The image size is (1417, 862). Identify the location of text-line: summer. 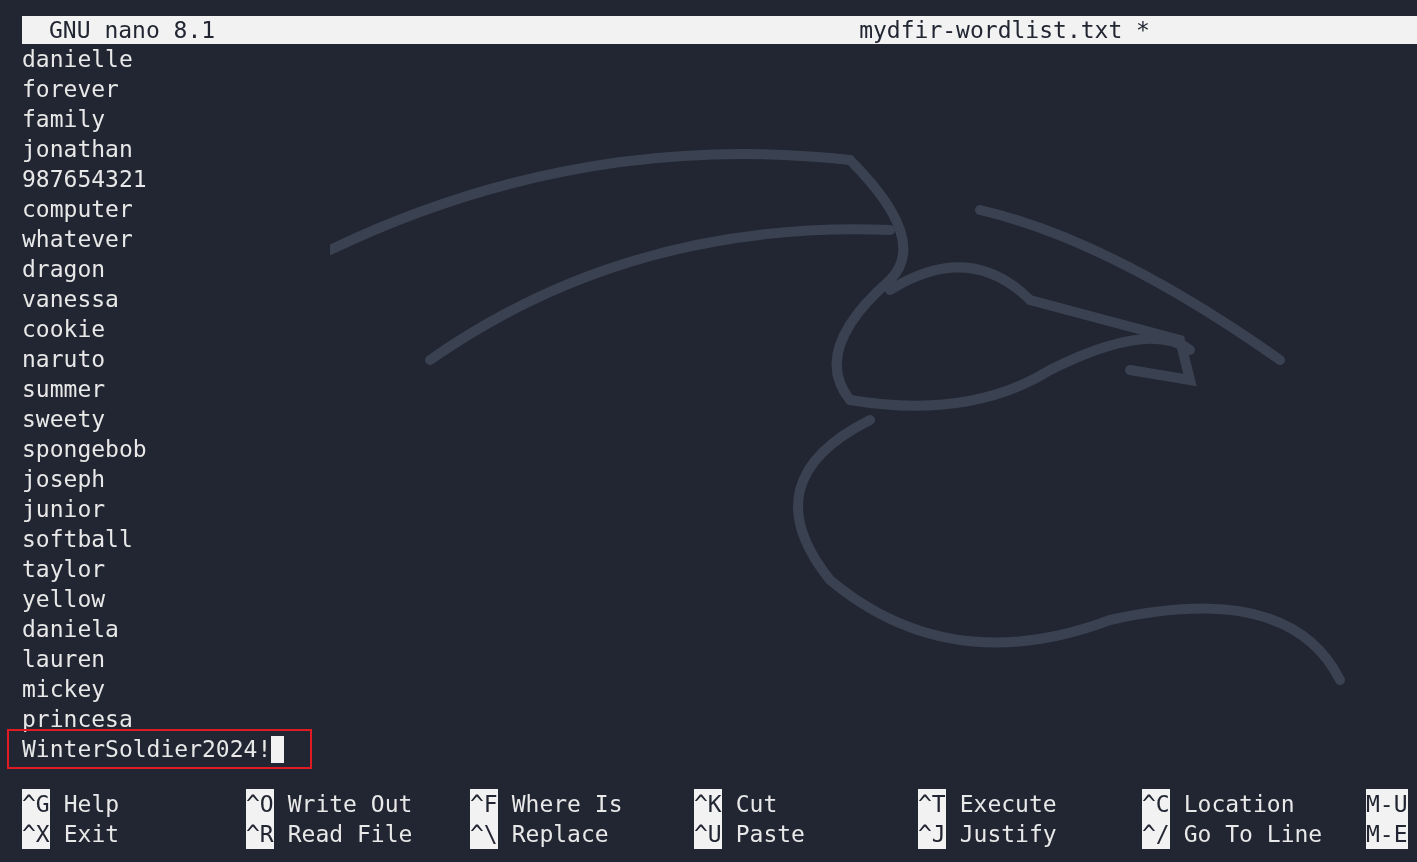
(64, 389).